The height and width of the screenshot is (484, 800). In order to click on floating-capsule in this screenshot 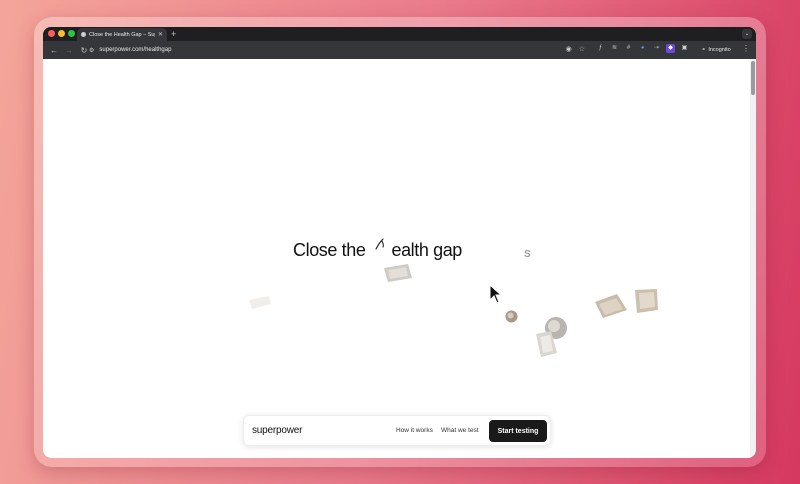, I will do `click(511, 316)`.